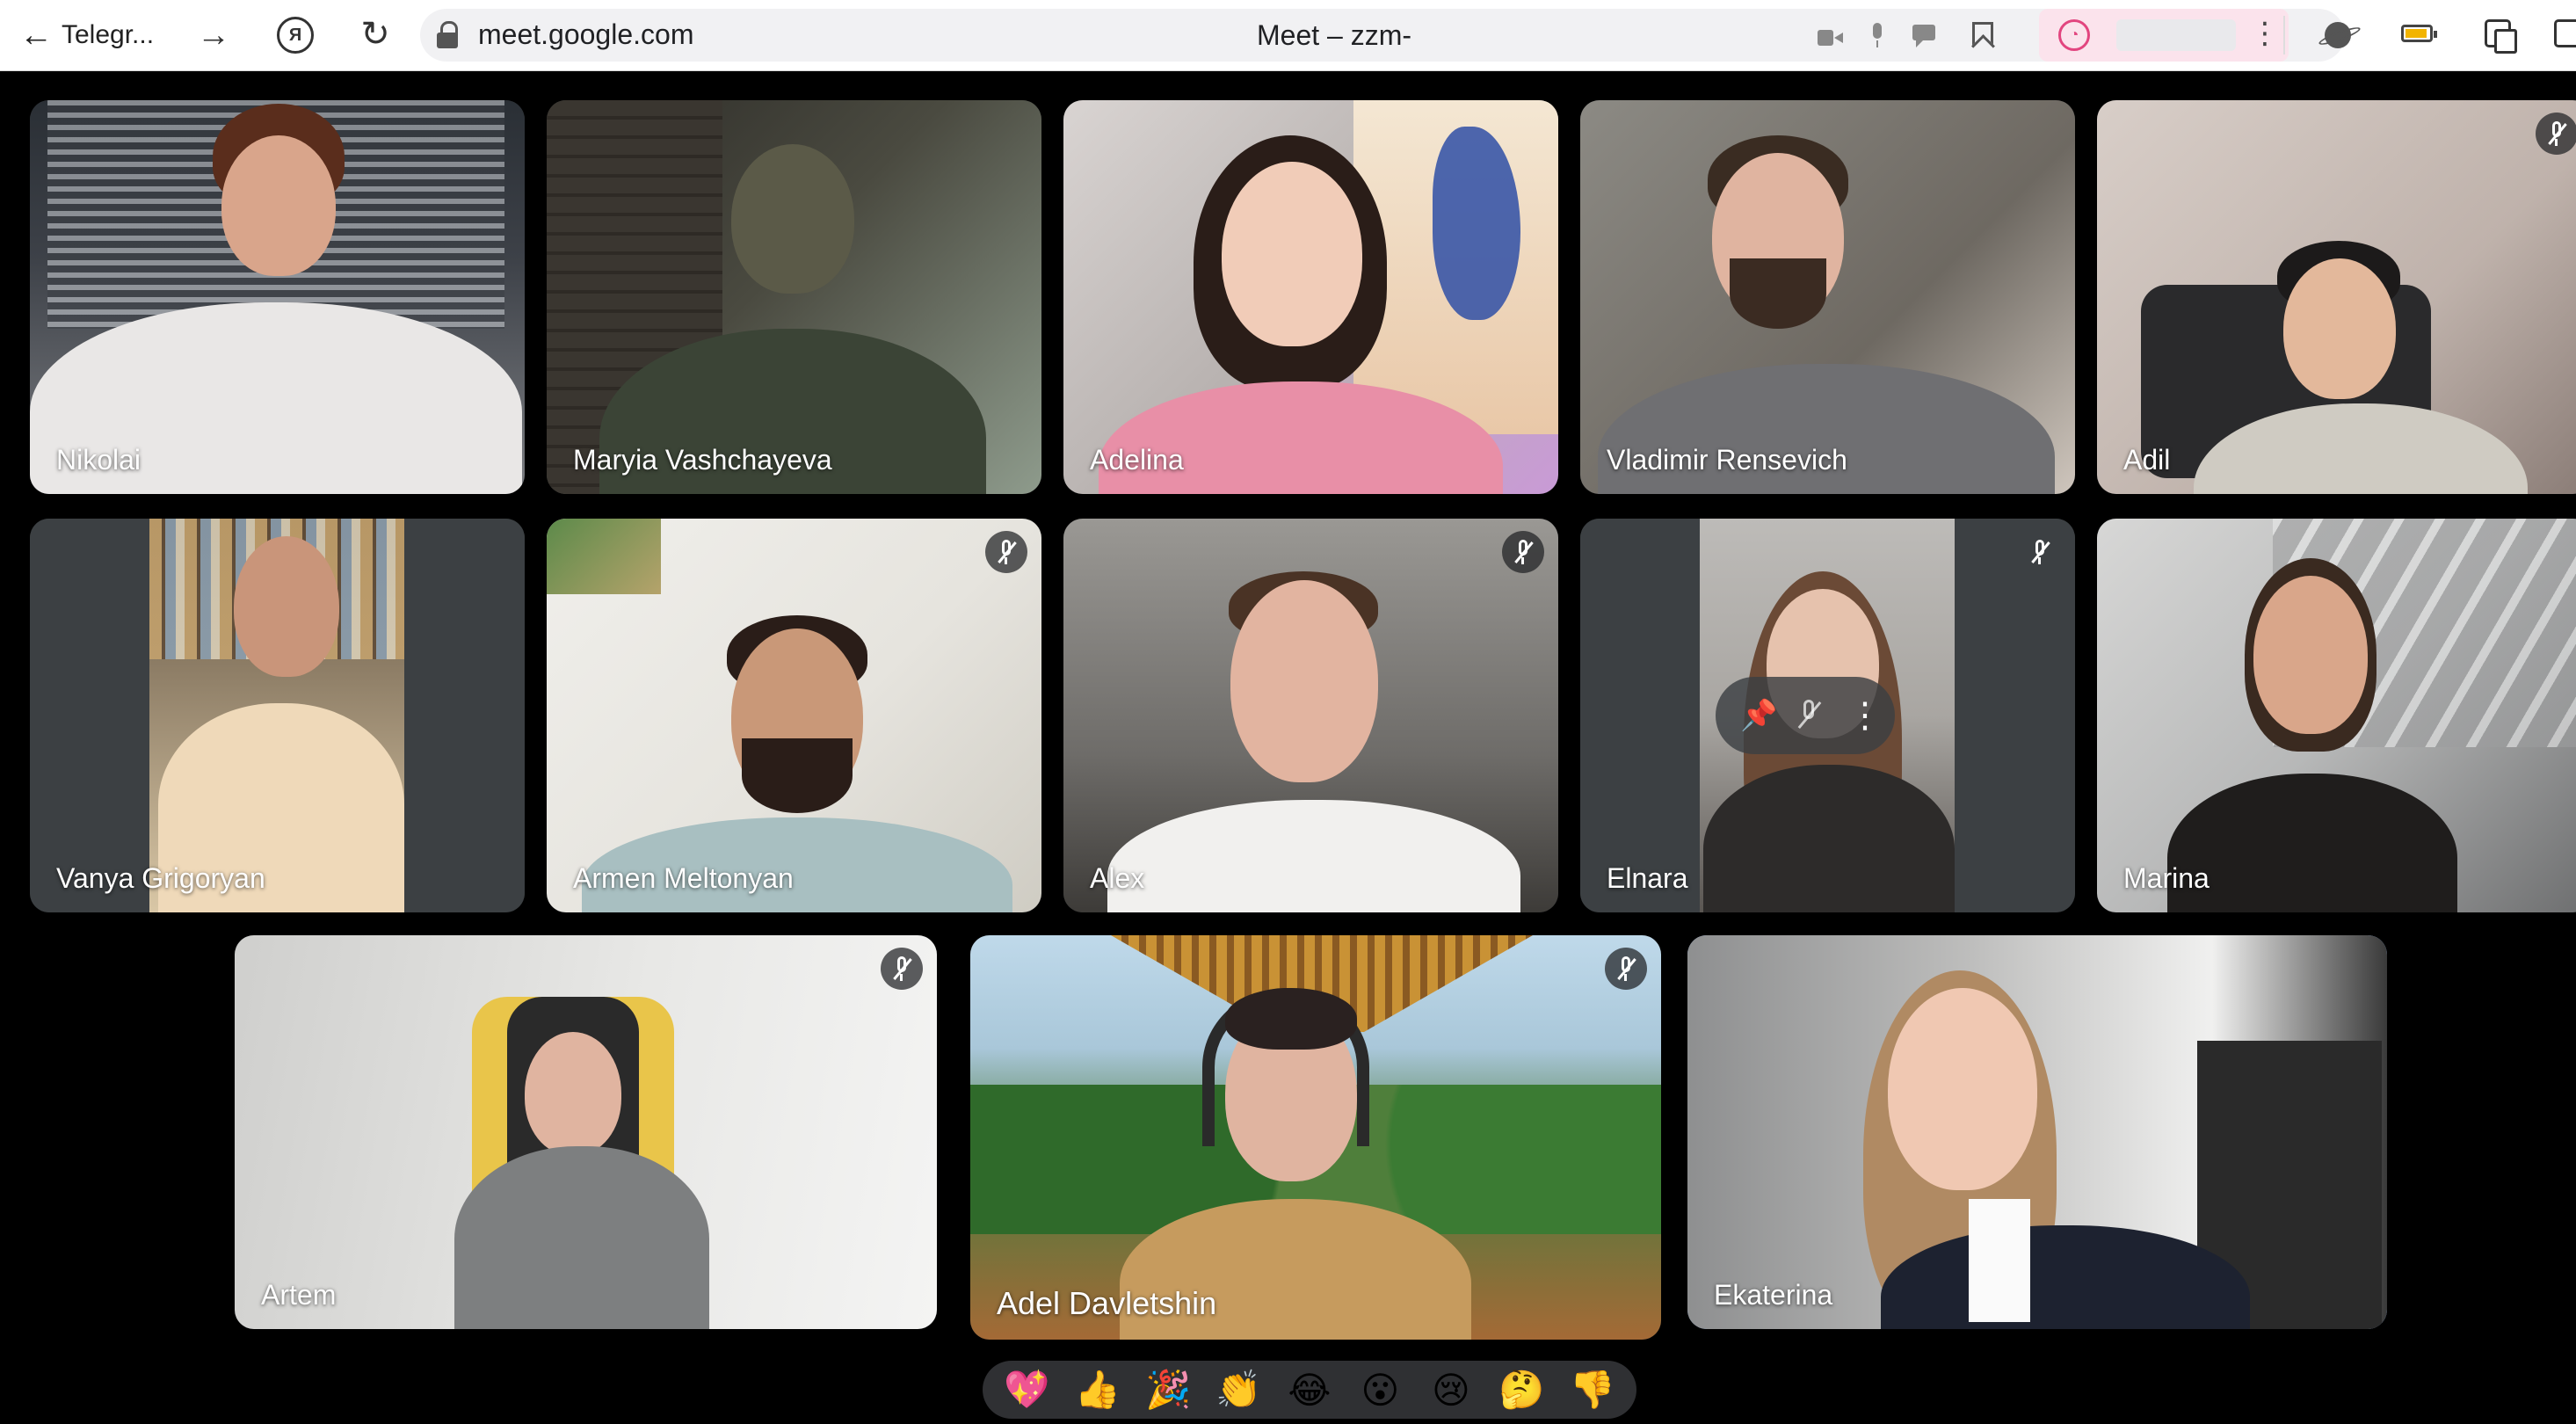 This screenshot has height=1424, width=2576. I want to click on lock-icon, so click(447, 35).